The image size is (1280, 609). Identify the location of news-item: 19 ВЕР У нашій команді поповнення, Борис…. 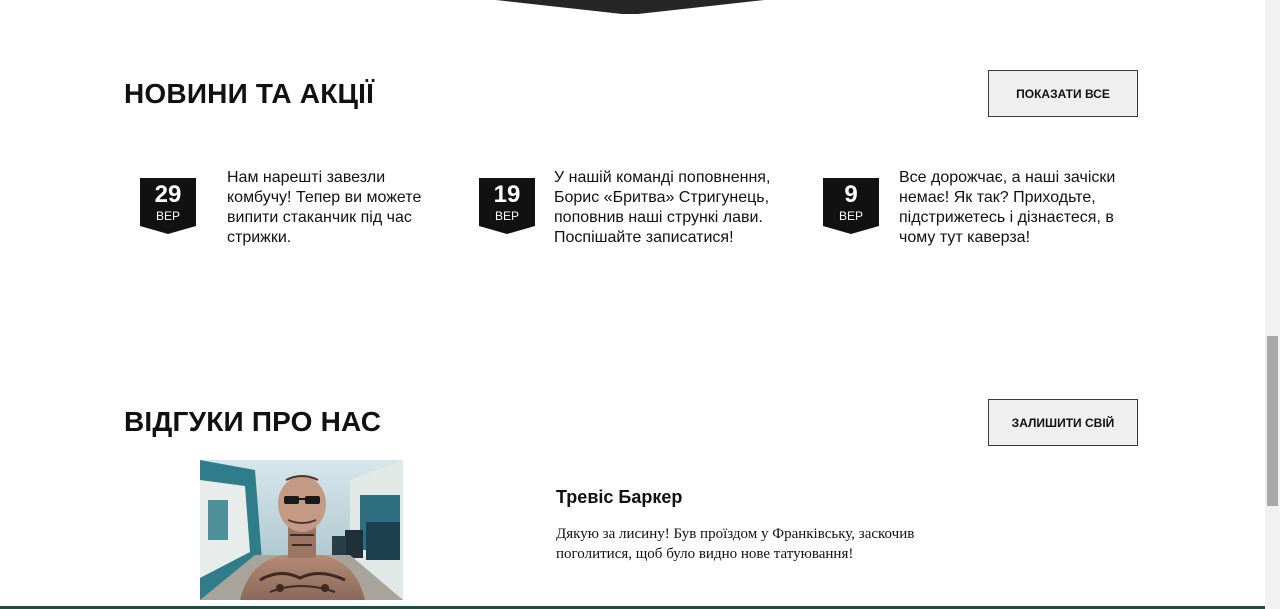
(634, 213).